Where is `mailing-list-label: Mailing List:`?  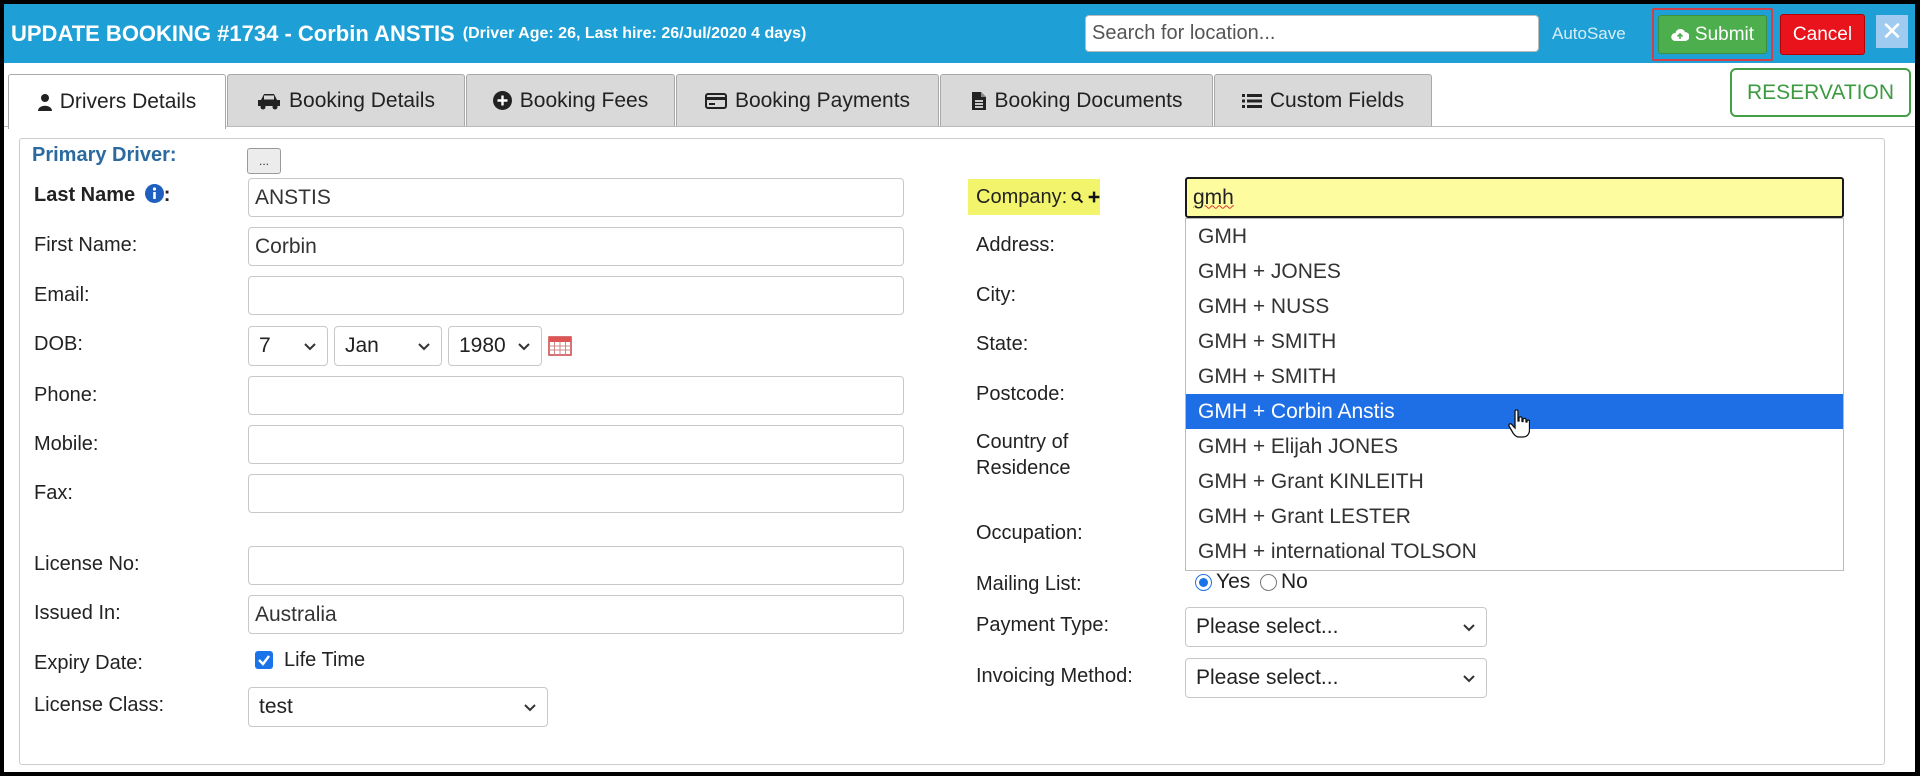
mailing-list-label: Mailing List: is located at coordinates (1029, 584).